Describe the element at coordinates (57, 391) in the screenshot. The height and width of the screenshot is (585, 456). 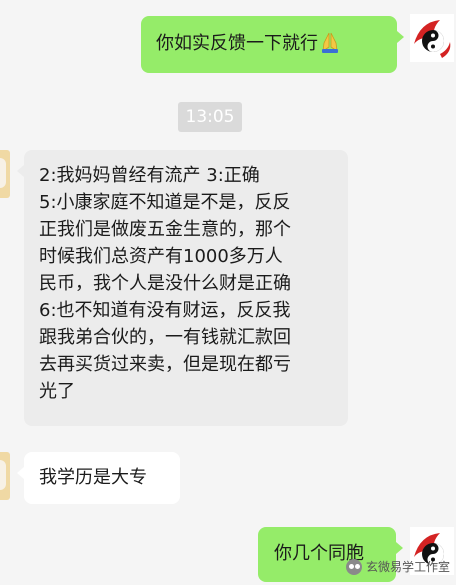
I see `message-line: 光了` at that location.